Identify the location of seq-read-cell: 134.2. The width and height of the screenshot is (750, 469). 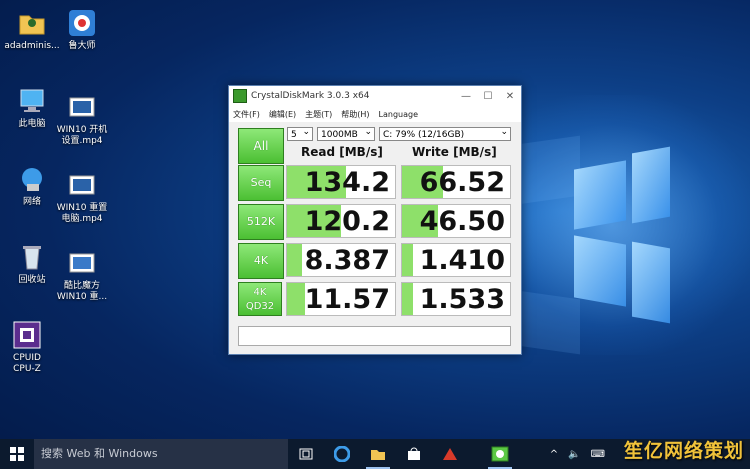
(341, 182).